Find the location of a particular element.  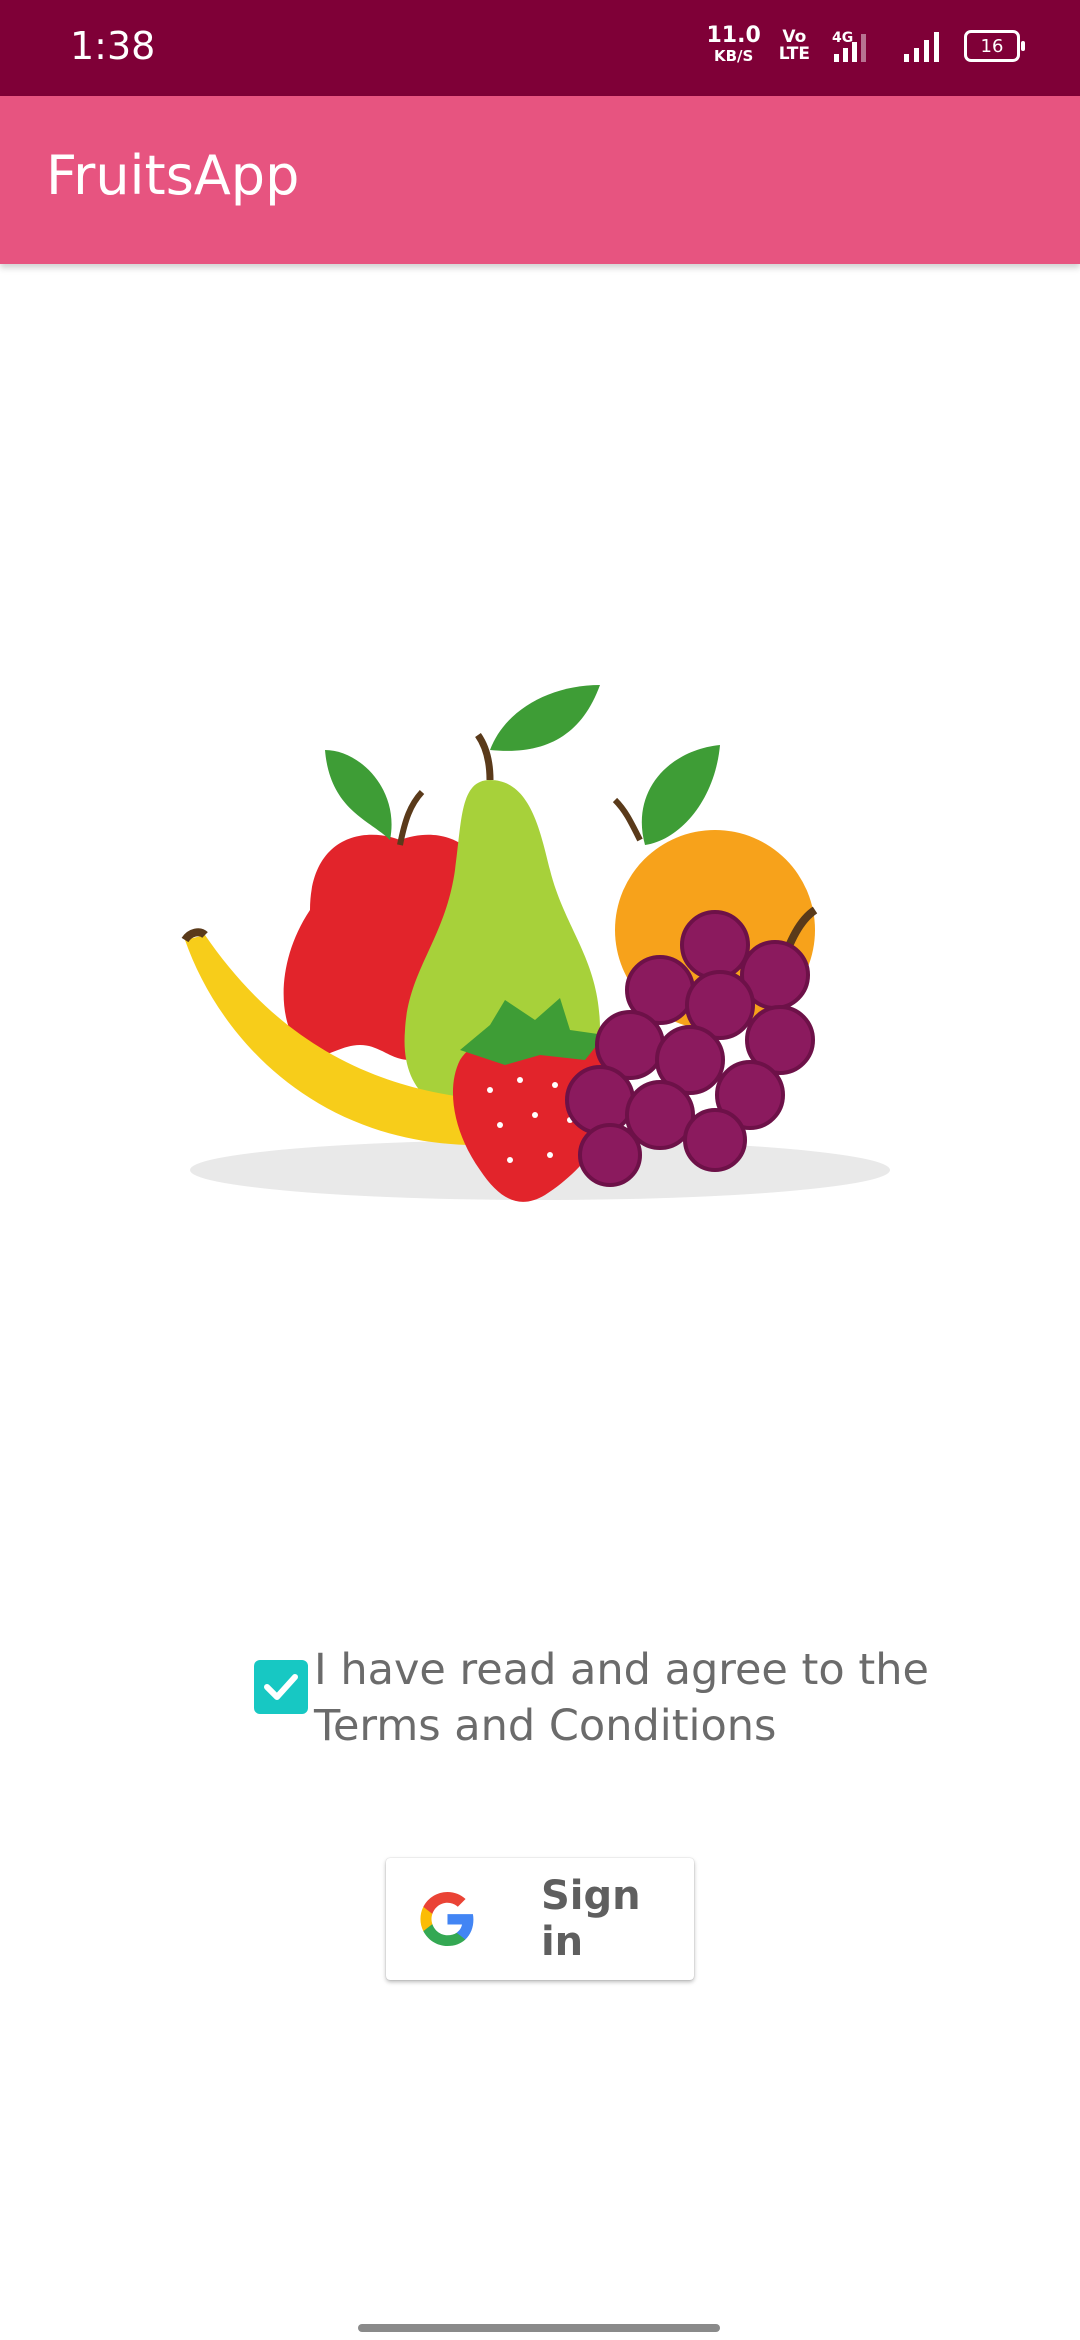

google-icon is located at coordinates (447, 1919).